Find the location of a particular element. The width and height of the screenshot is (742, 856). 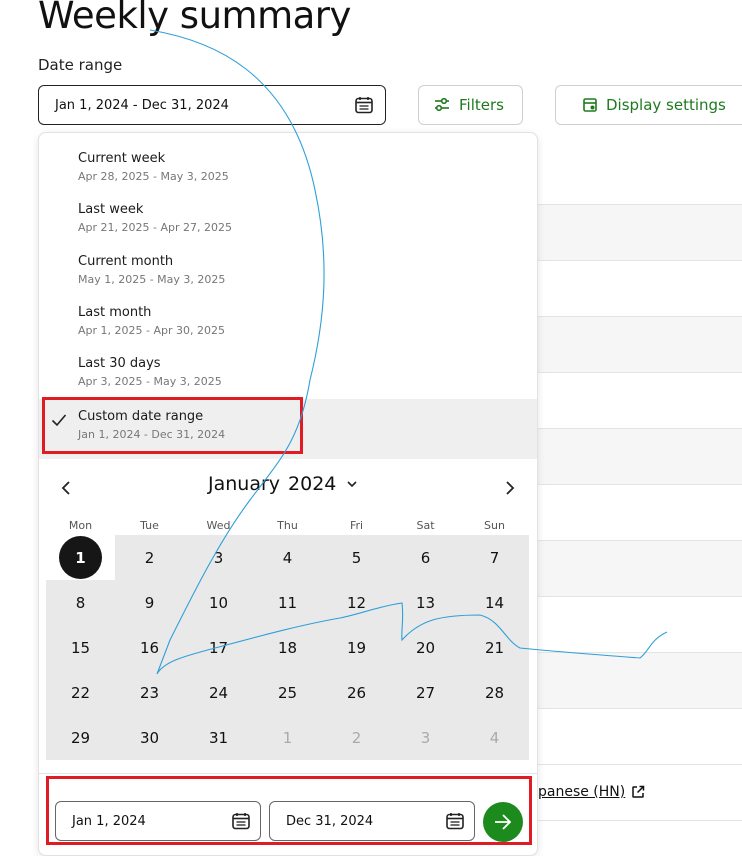

calendar-day-next-month: 4 is located at coordinates (494, 737).